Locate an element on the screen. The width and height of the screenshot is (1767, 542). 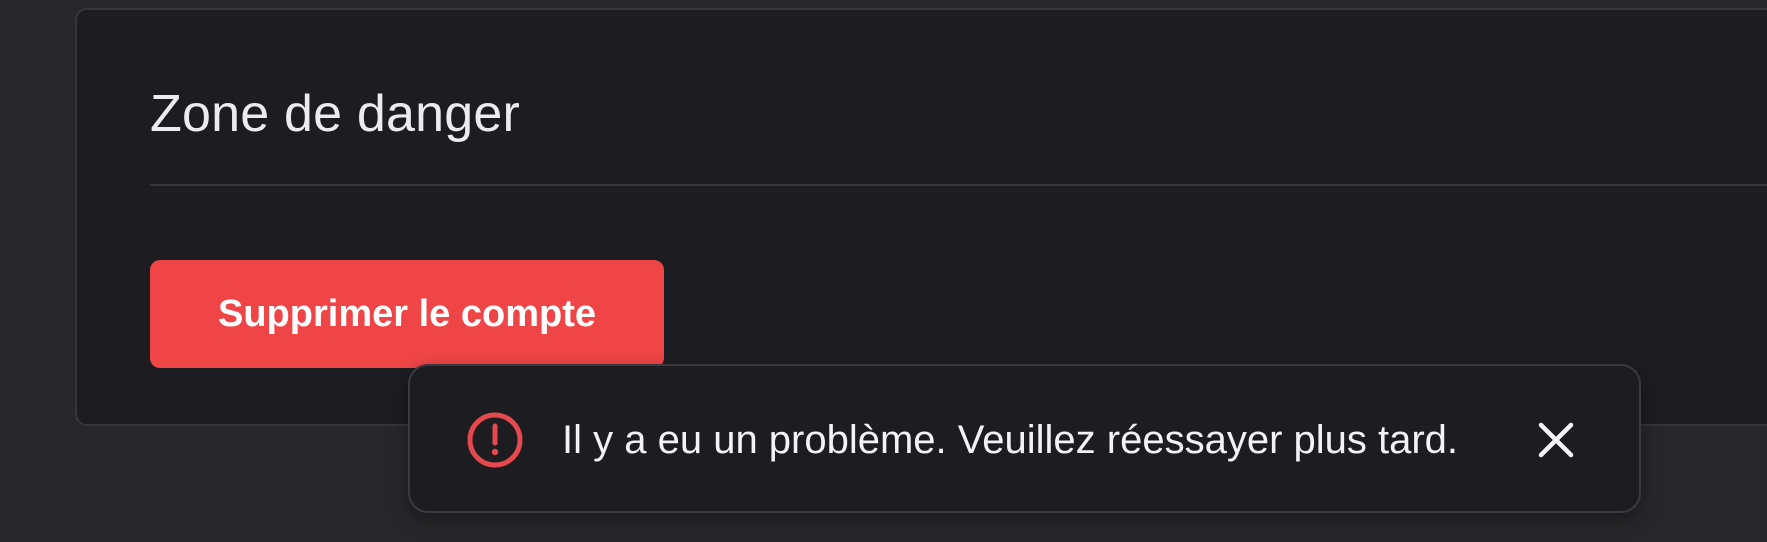
close-toast-button is located at coordinates (1556, 440).